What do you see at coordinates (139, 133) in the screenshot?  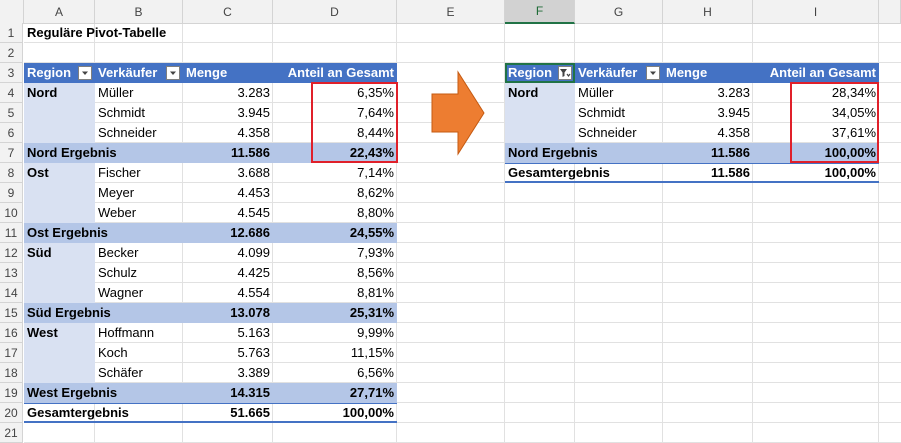 I see `pivot_left-seller-cell: Schneider` at bounding box center [139, 133].